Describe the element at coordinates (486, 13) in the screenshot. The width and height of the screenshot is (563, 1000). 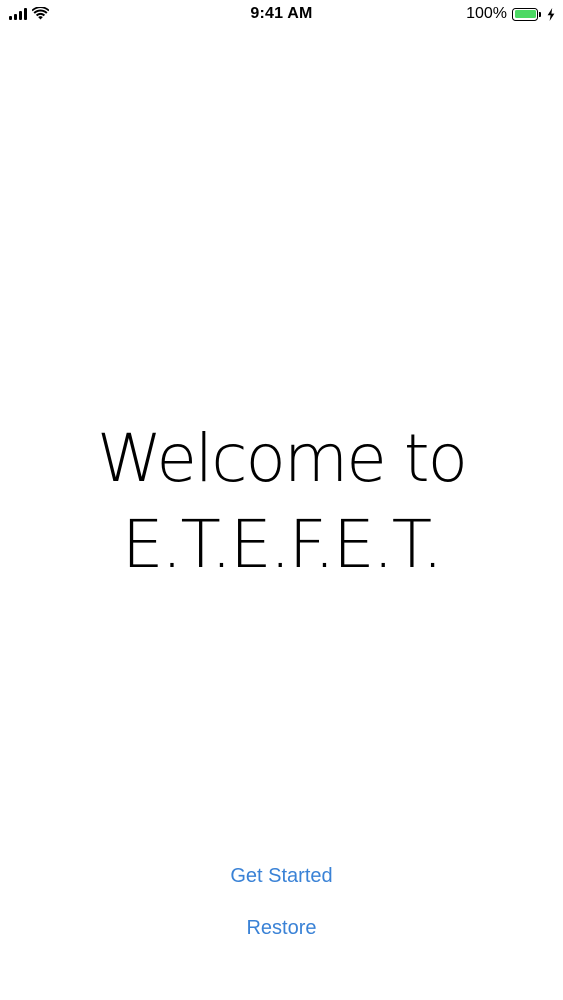
I see `battery-percent: 100%` at that location.